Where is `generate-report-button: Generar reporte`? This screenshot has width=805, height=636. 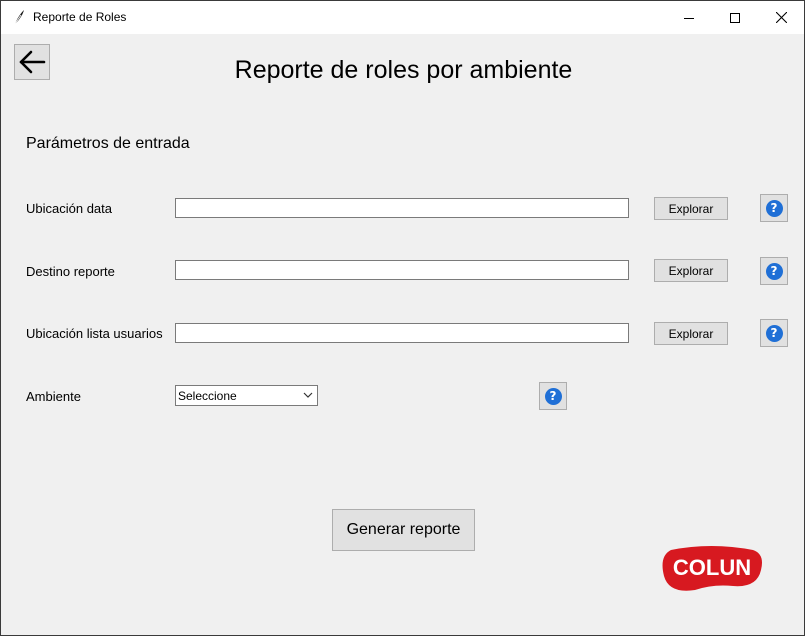
generate-report-button: Generar reporte is located at coordinates (403, 530).